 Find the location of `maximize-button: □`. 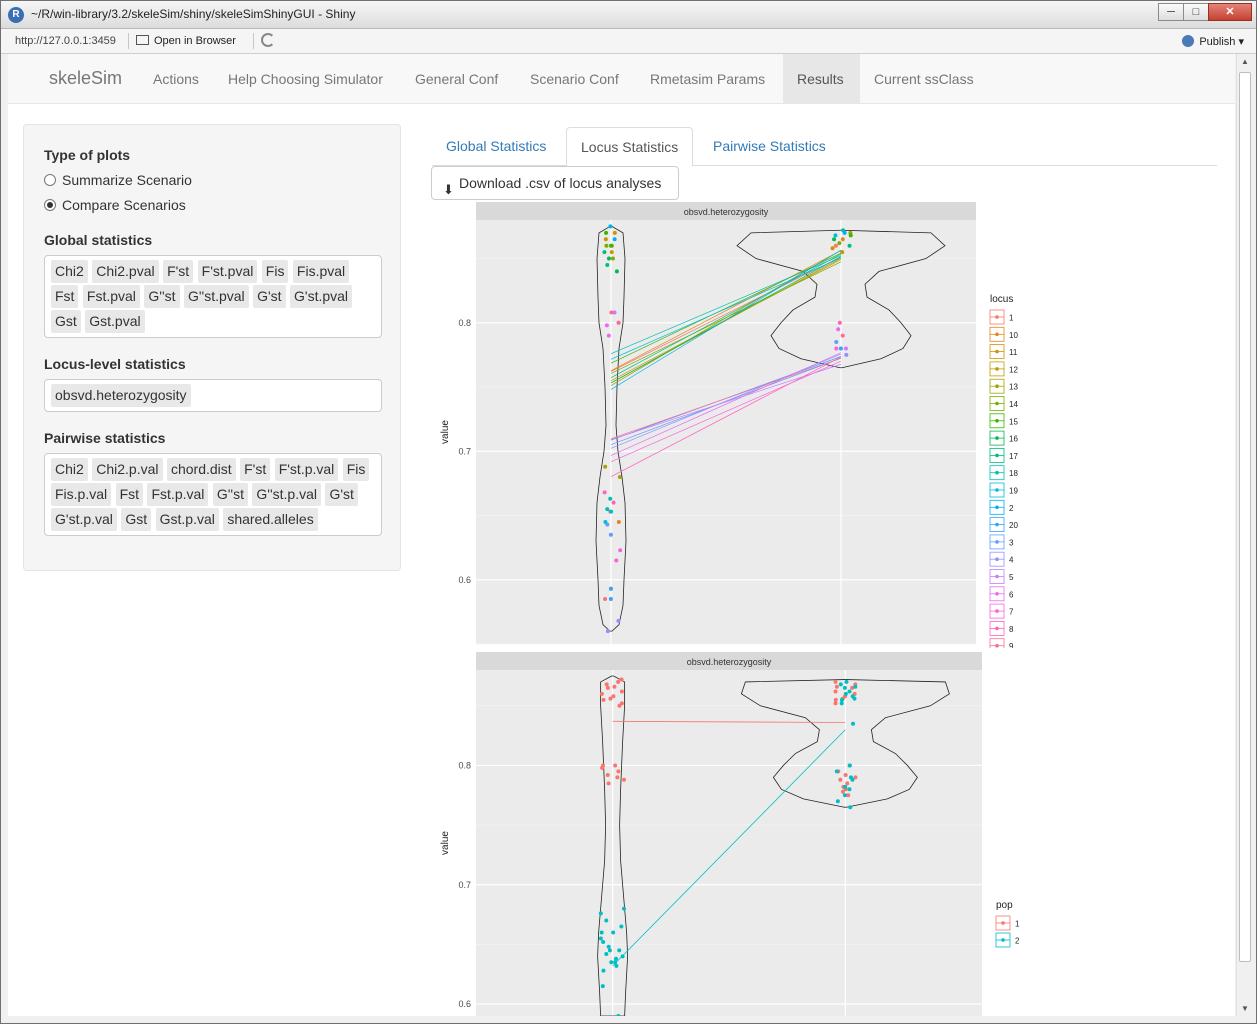

maximize-button: □ is located at coordinates (1196, 12).